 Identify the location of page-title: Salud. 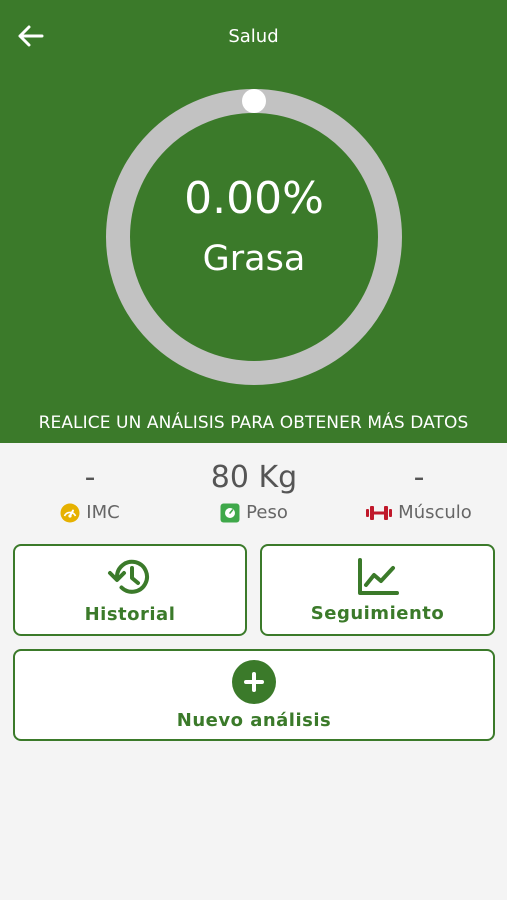
(253, 36).